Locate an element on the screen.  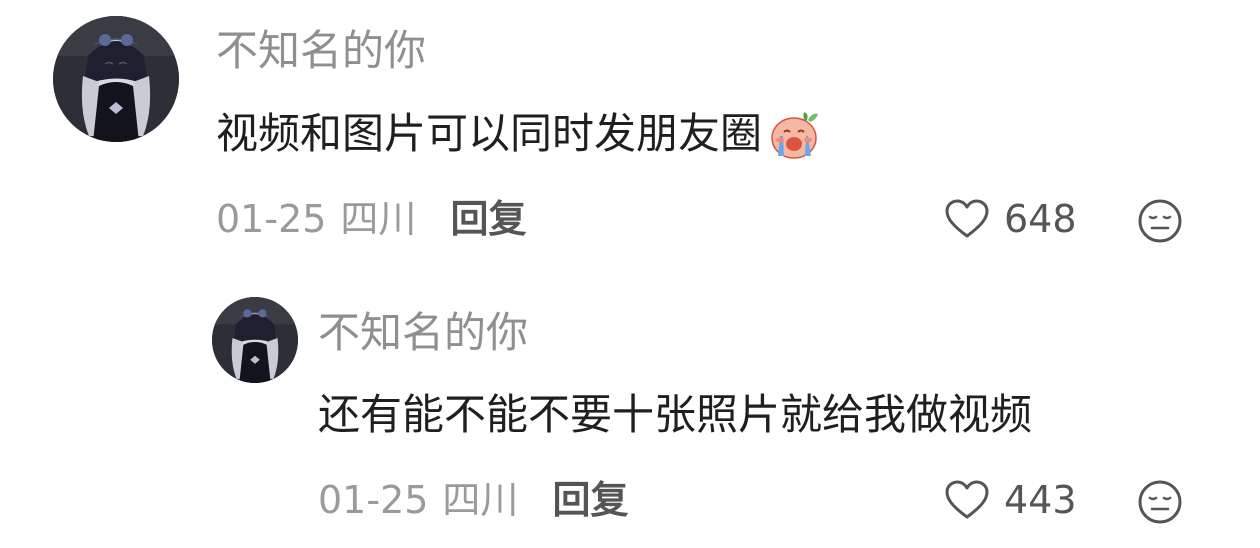
like-count: 443 is located at coordinates (1040, 500).